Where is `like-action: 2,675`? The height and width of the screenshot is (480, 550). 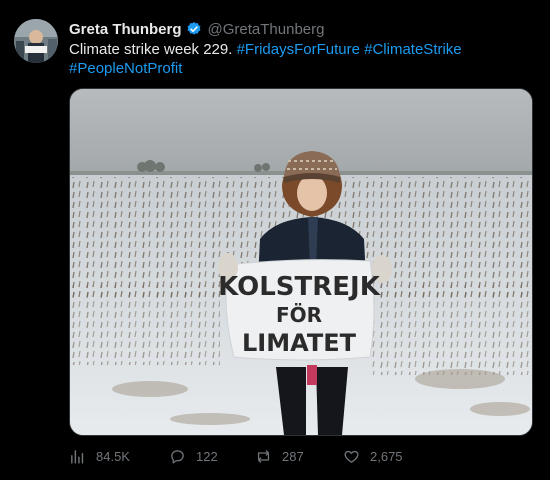 like-action: 2,675 is located at coordinates (373, 456).